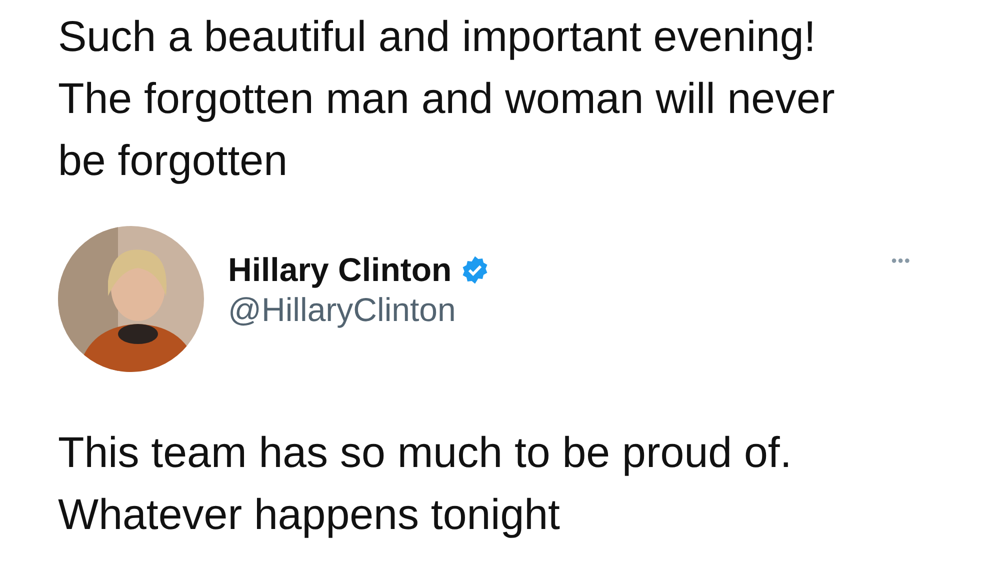 This screenshot has height=567, width=999. Describe the element at coordinates (342, 310) in the screenshot. I see `author-handle: @HillaryClinton` at that location.